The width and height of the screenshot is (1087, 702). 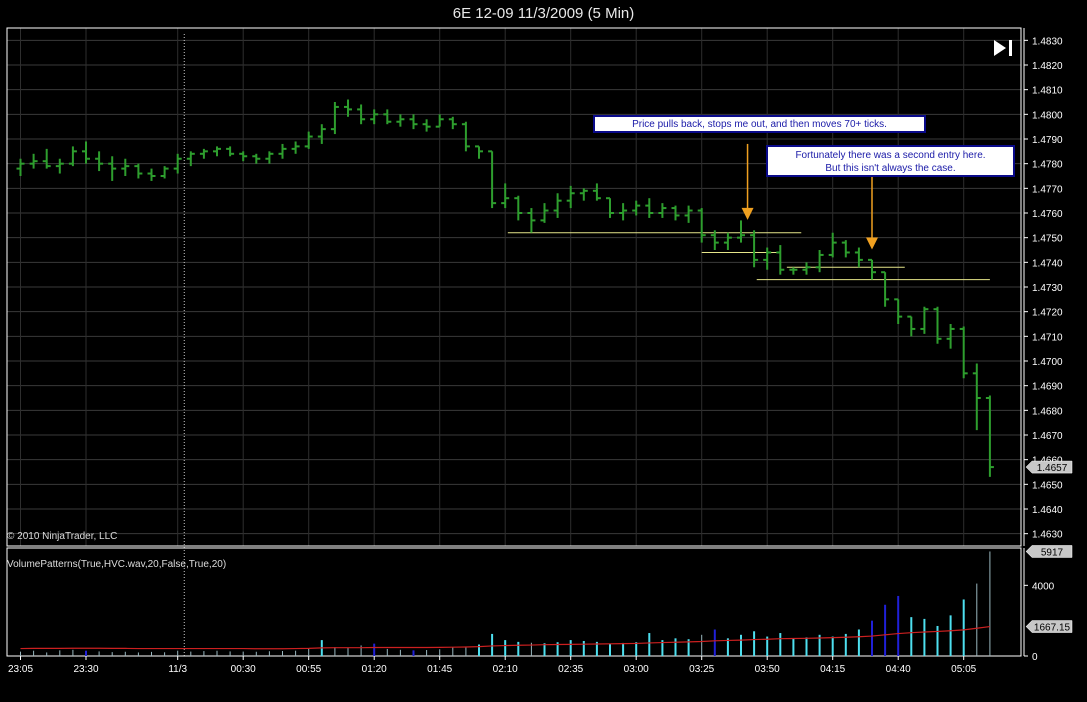 What do you see at coordinates (1047, 436) in the screenshot?
I see `price-tick-label: 1.4670` at bounding box center [1047, 436].